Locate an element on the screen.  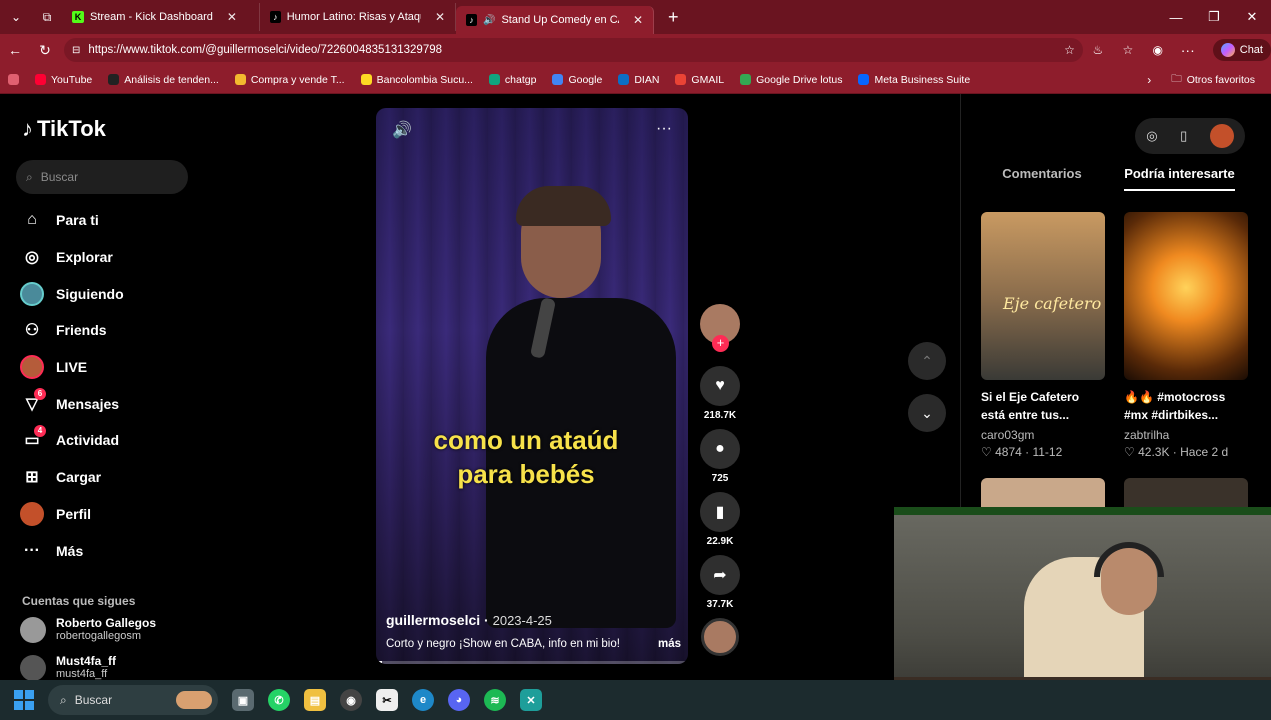
like-count: 218.7K is located at coordinates (720, 415).